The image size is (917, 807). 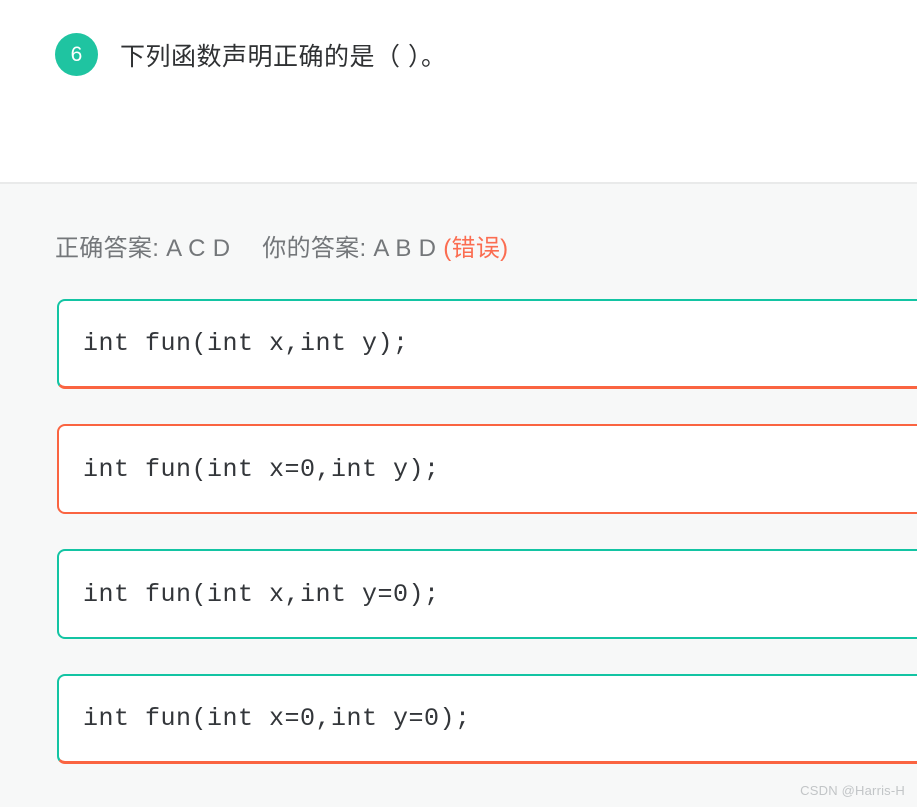 What do you see at coordinates (487, 594) in the screenshot?
I see `option-box-c: int fun(int x,int y=0);` at bounding box center [487, 594].